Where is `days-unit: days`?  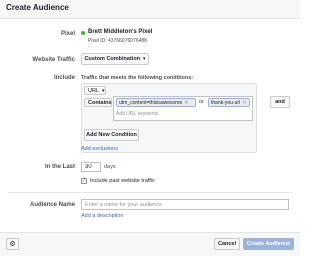 days-unit: days is located at coordinates (110, 167).